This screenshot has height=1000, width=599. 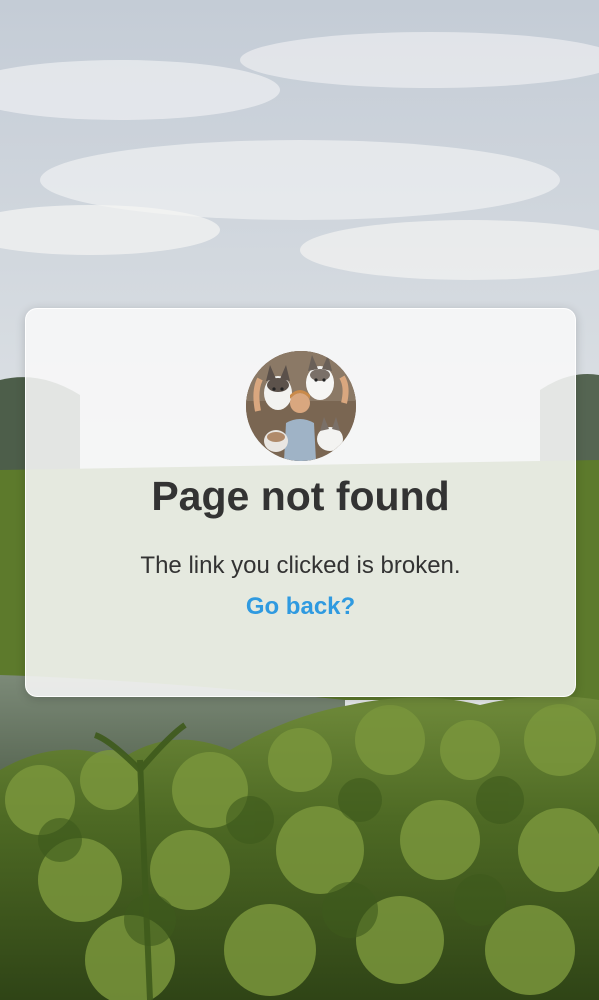 What do you see at coordinates (300, 565) in the screenshot?
I see `error-message: The link you clicked is broken.` at bounding box center [300, 565].